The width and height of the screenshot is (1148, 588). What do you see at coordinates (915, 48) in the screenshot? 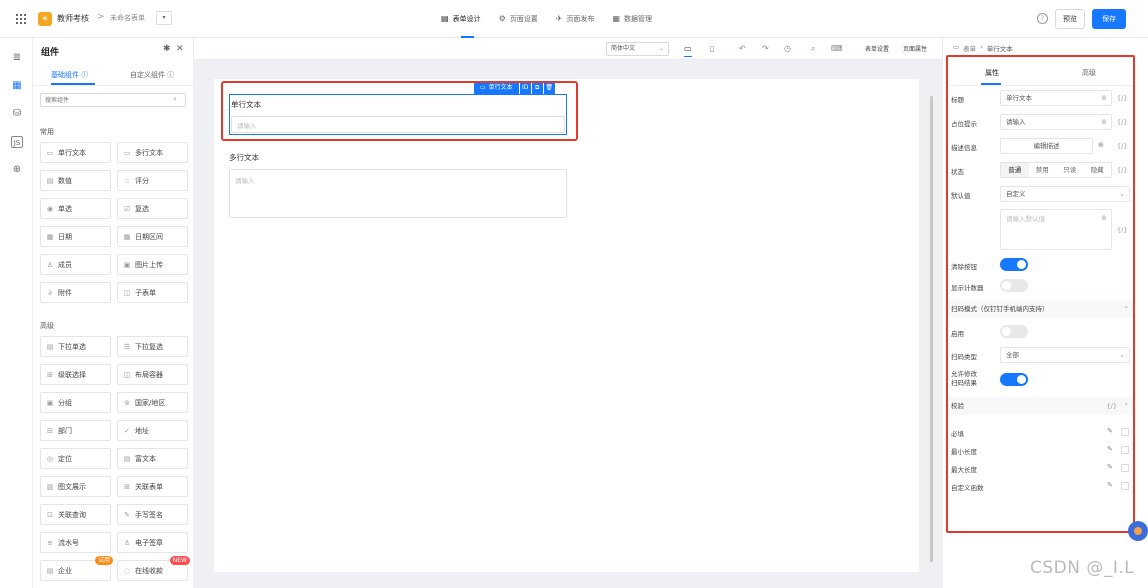
I see `page-props-button: 页面属性` at bounding box center [915, 48].